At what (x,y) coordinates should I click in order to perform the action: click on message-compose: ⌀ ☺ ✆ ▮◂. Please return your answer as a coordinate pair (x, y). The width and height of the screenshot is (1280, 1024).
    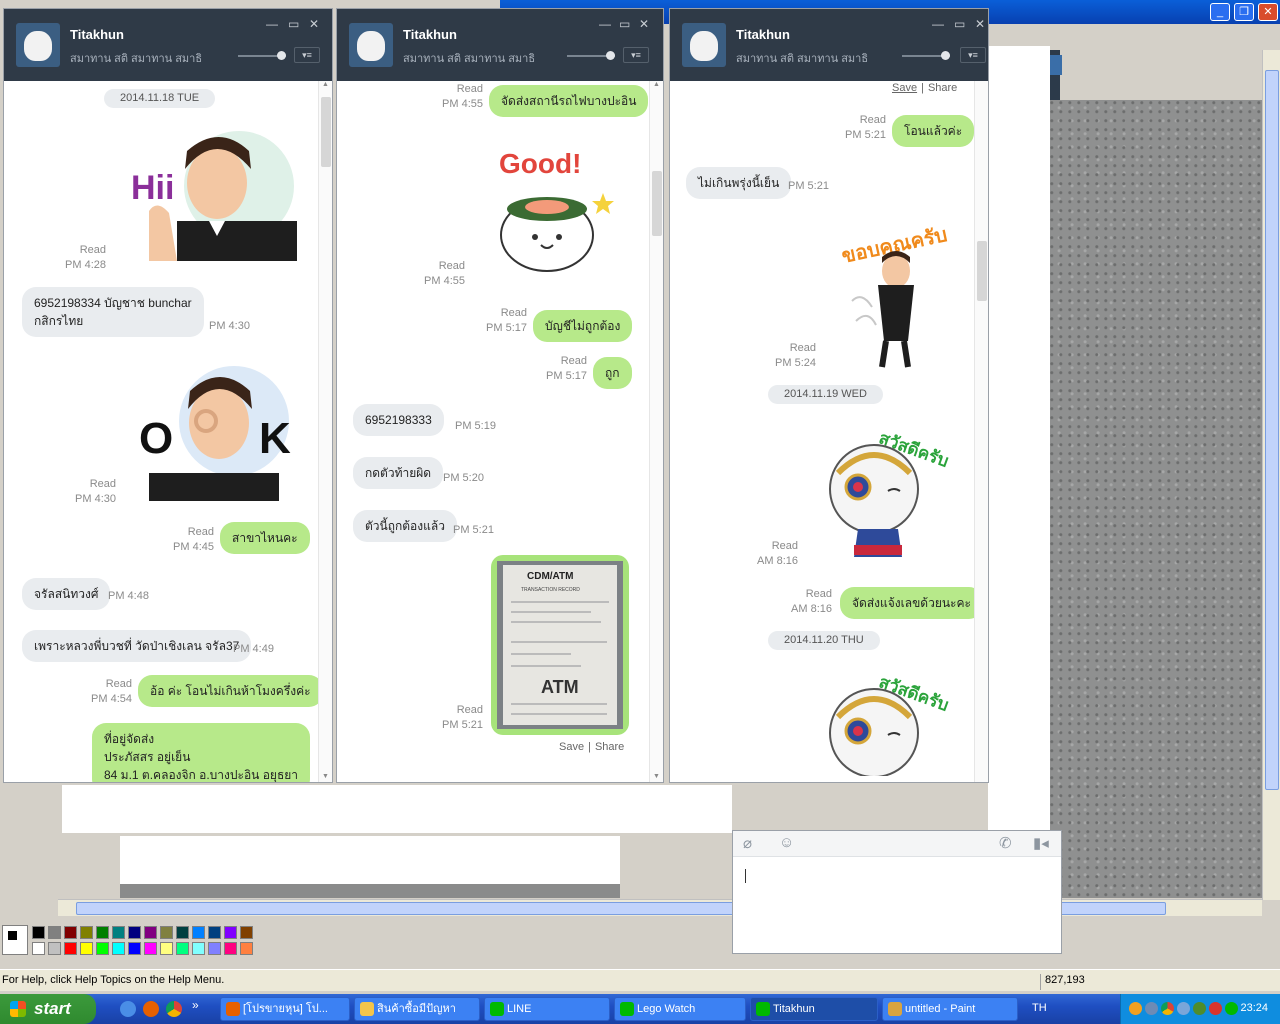
    Looking at the image, I should click on (897, 892).